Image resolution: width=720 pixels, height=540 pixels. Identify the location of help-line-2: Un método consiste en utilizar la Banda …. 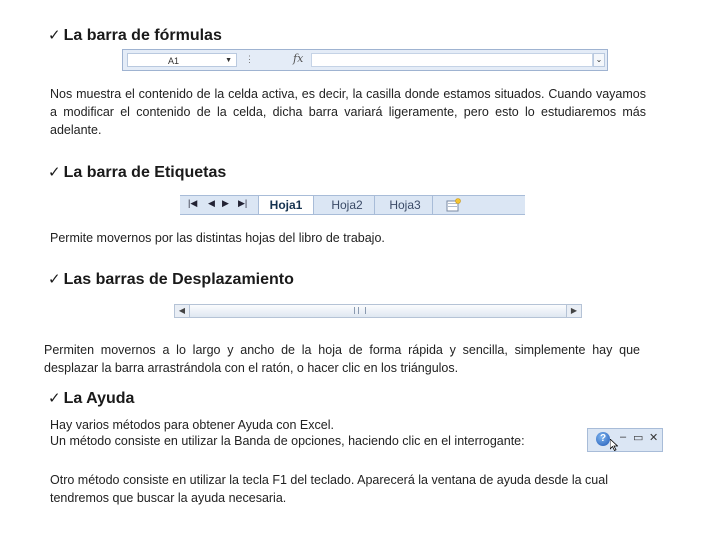
(287, 441).